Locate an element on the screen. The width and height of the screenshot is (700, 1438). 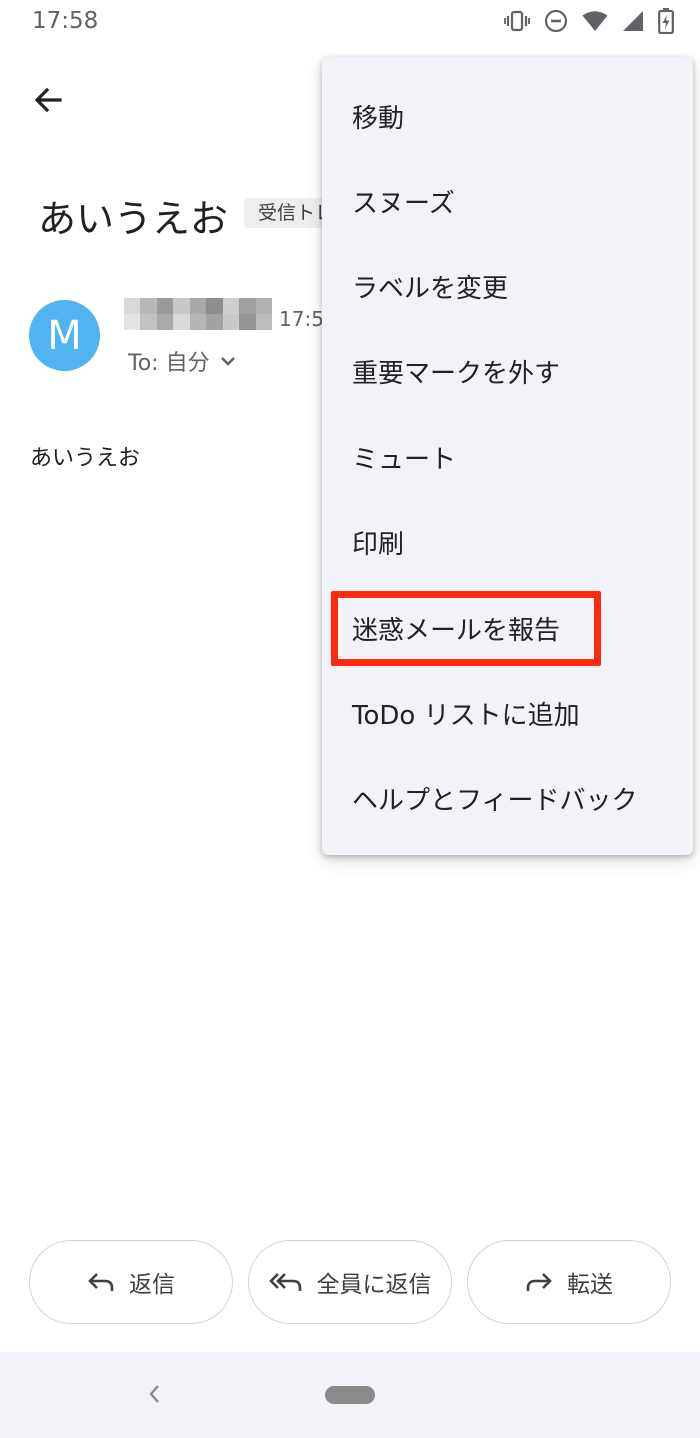
menu-item-add-to-tasks: ToDo リストに追加 is located at coordinates (507, 713).